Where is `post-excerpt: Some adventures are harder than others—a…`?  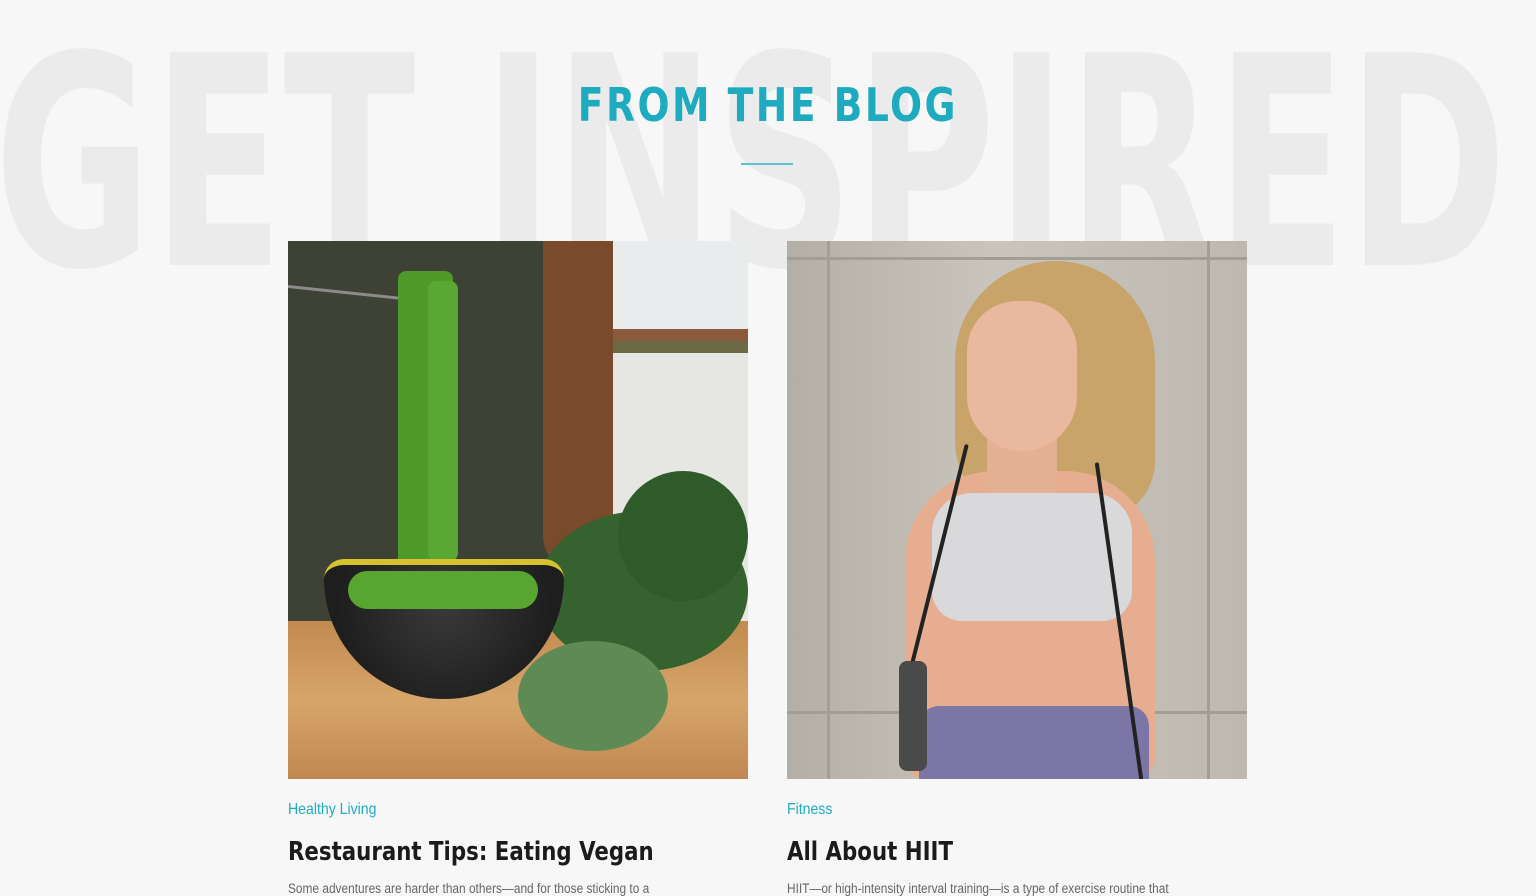
post-excerpt: Some adventures are harder than others—a… is located at coordinates (469, 888).